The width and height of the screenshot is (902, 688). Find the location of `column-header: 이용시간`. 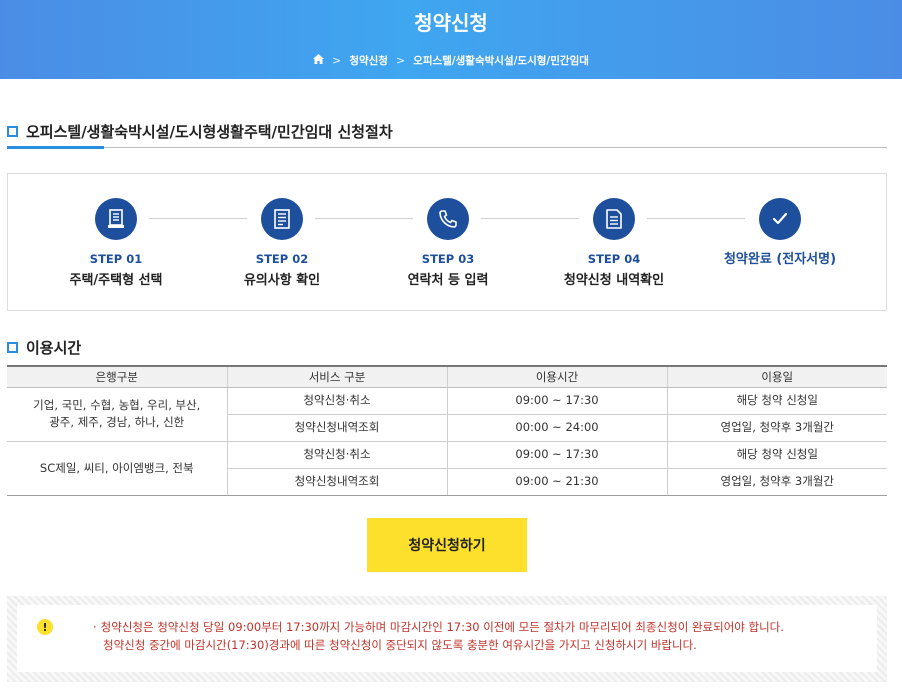

column-header: 이용시간 is located at coordinates (556, 376).